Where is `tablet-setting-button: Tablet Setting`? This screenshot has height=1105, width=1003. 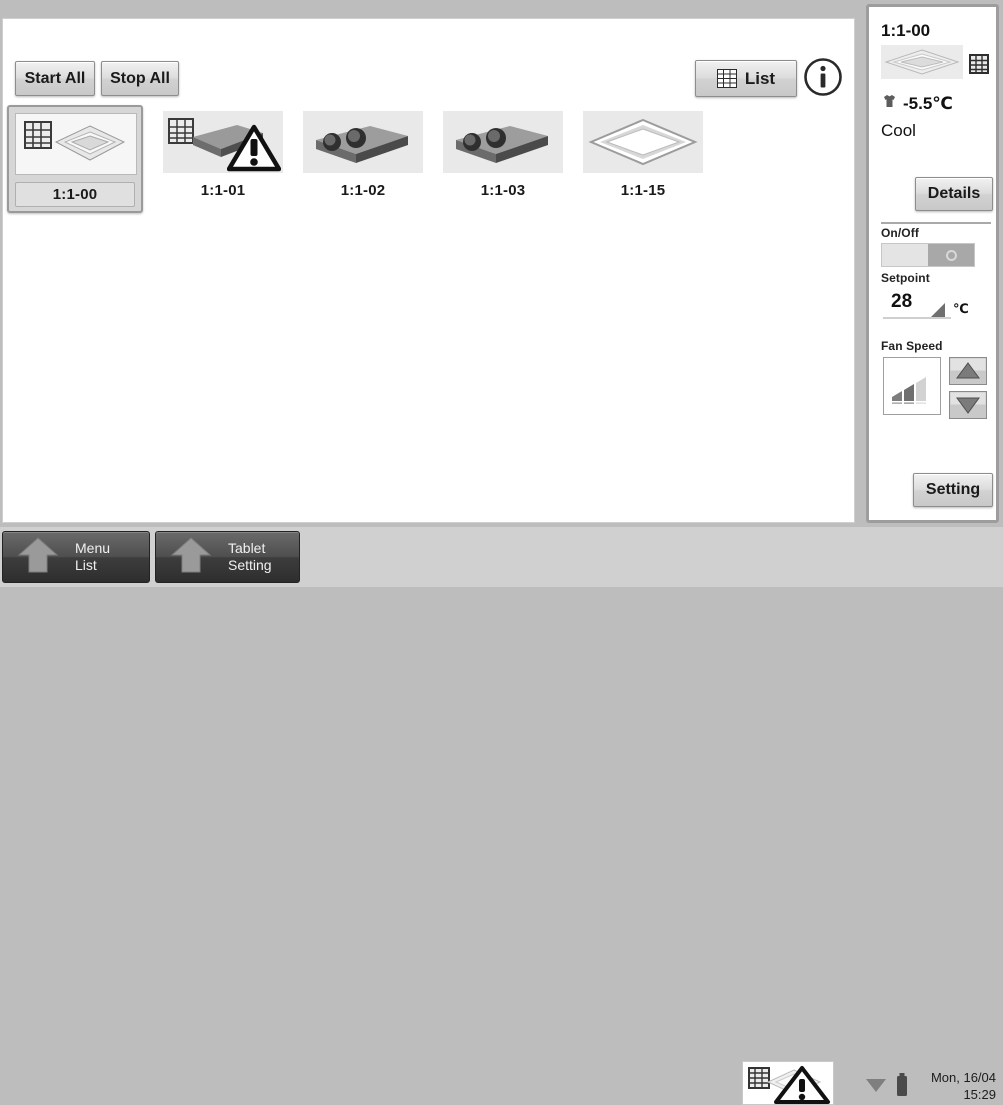
tablet-setting-button: Tablet Setting is located at coordinates (227, 557).